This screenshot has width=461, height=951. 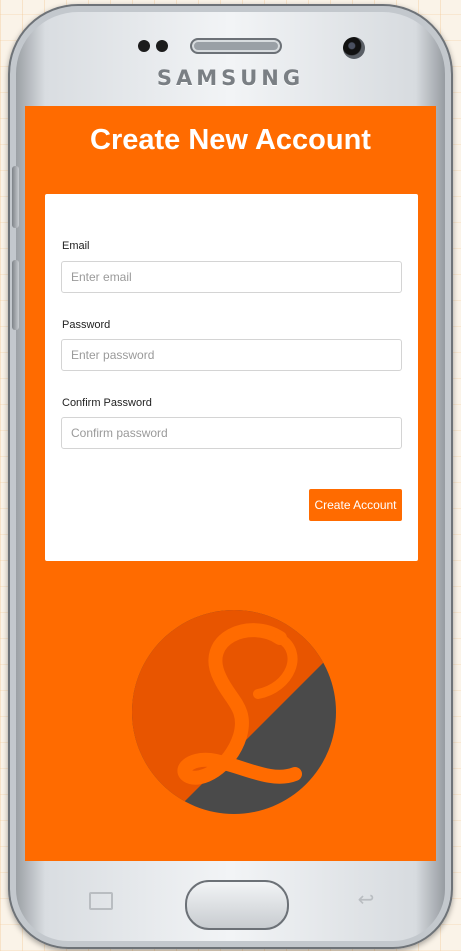 What do you see at coordinates (231, 433) in the screenshot?
I see `confirm-password-field` at bounding box center [231, 433].